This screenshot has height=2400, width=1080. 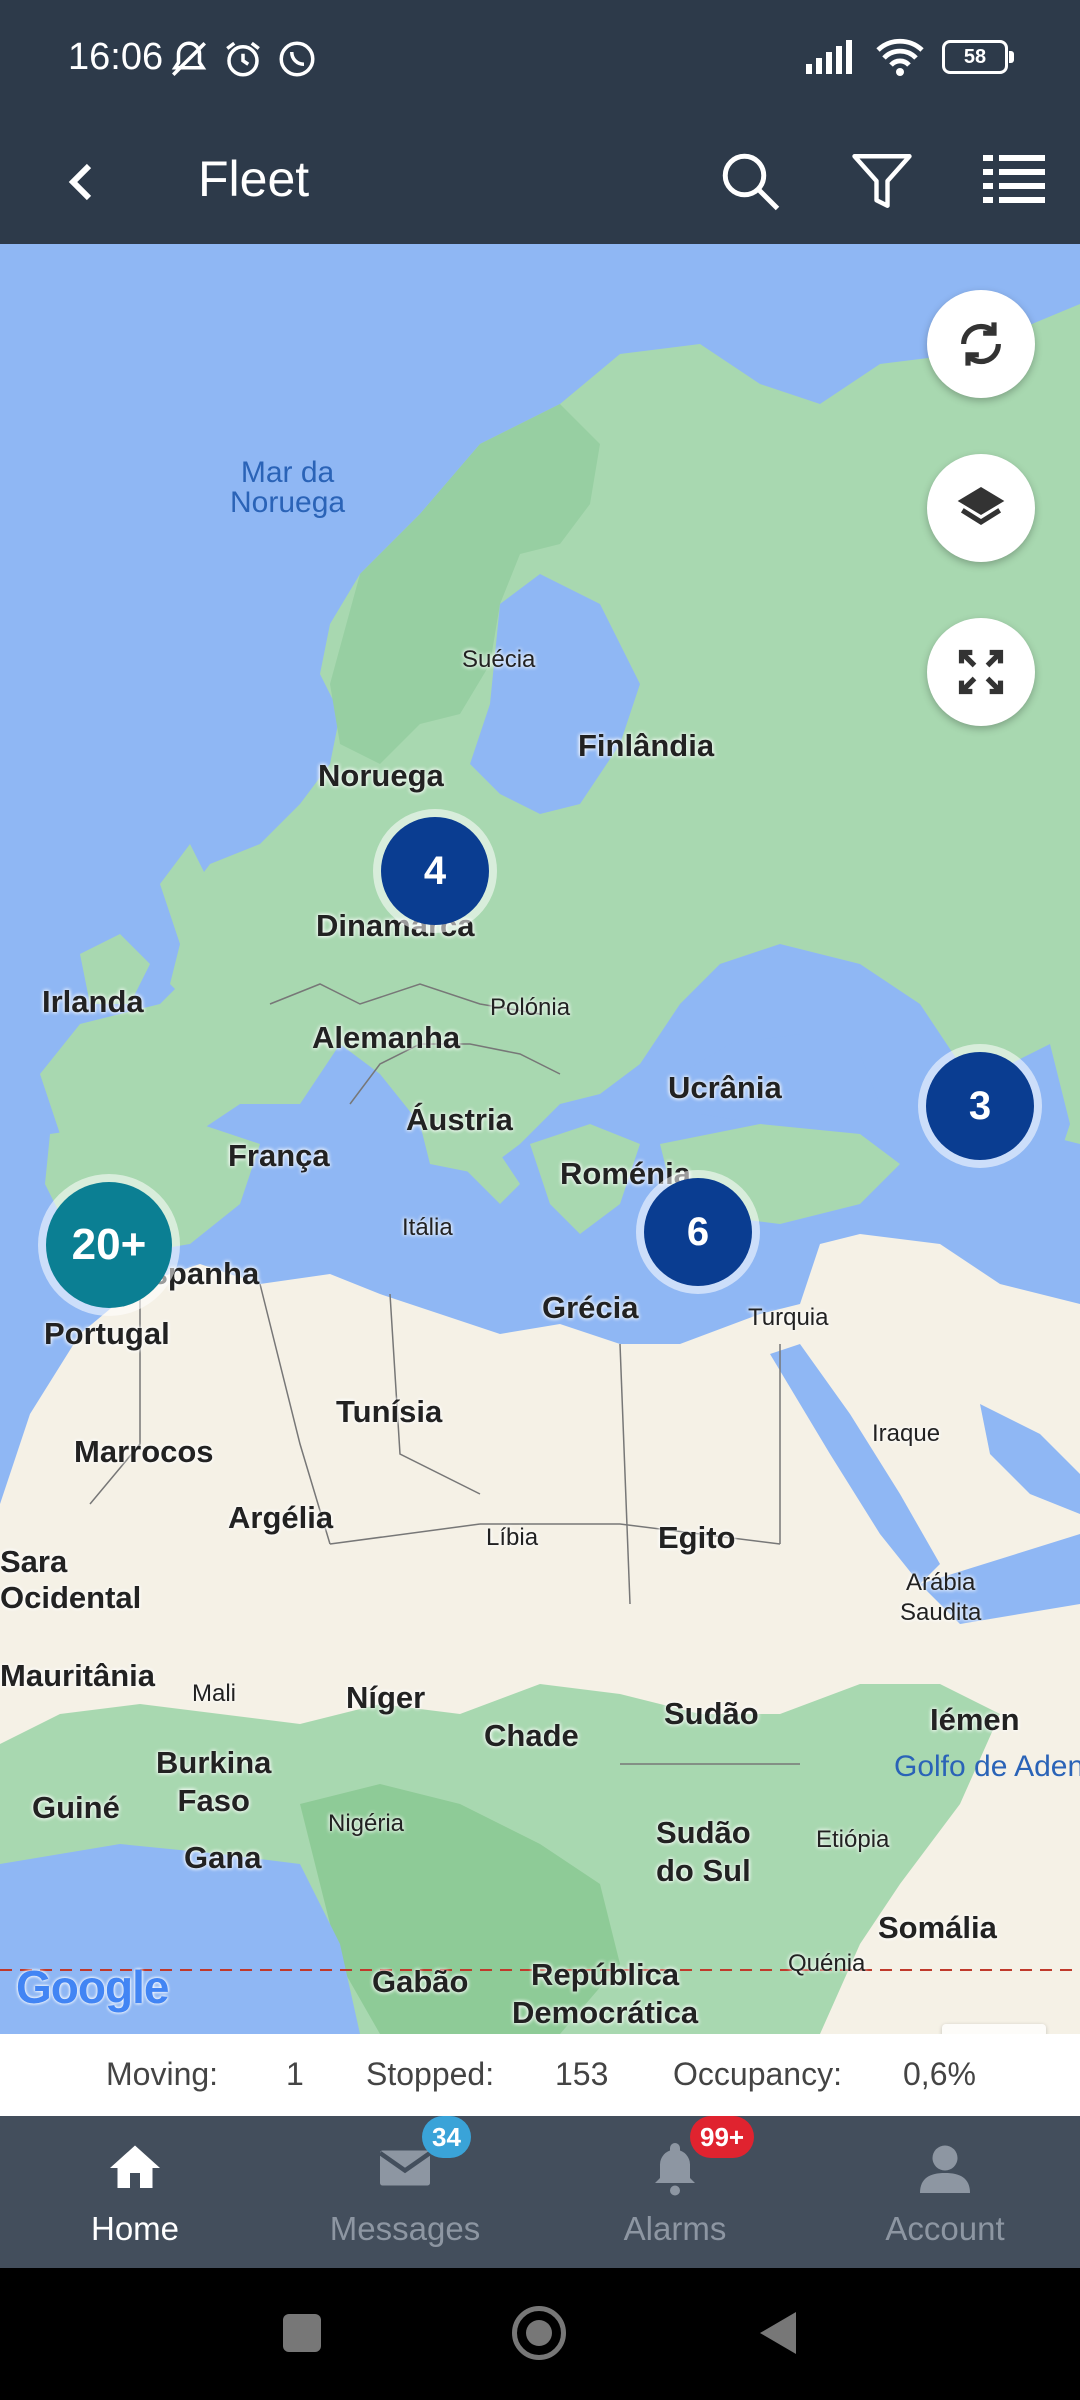 What do you see at coordinates (281, 1517) in the screenshot?
I see `map-label: Argélia` at bounding box center [281, 1517].